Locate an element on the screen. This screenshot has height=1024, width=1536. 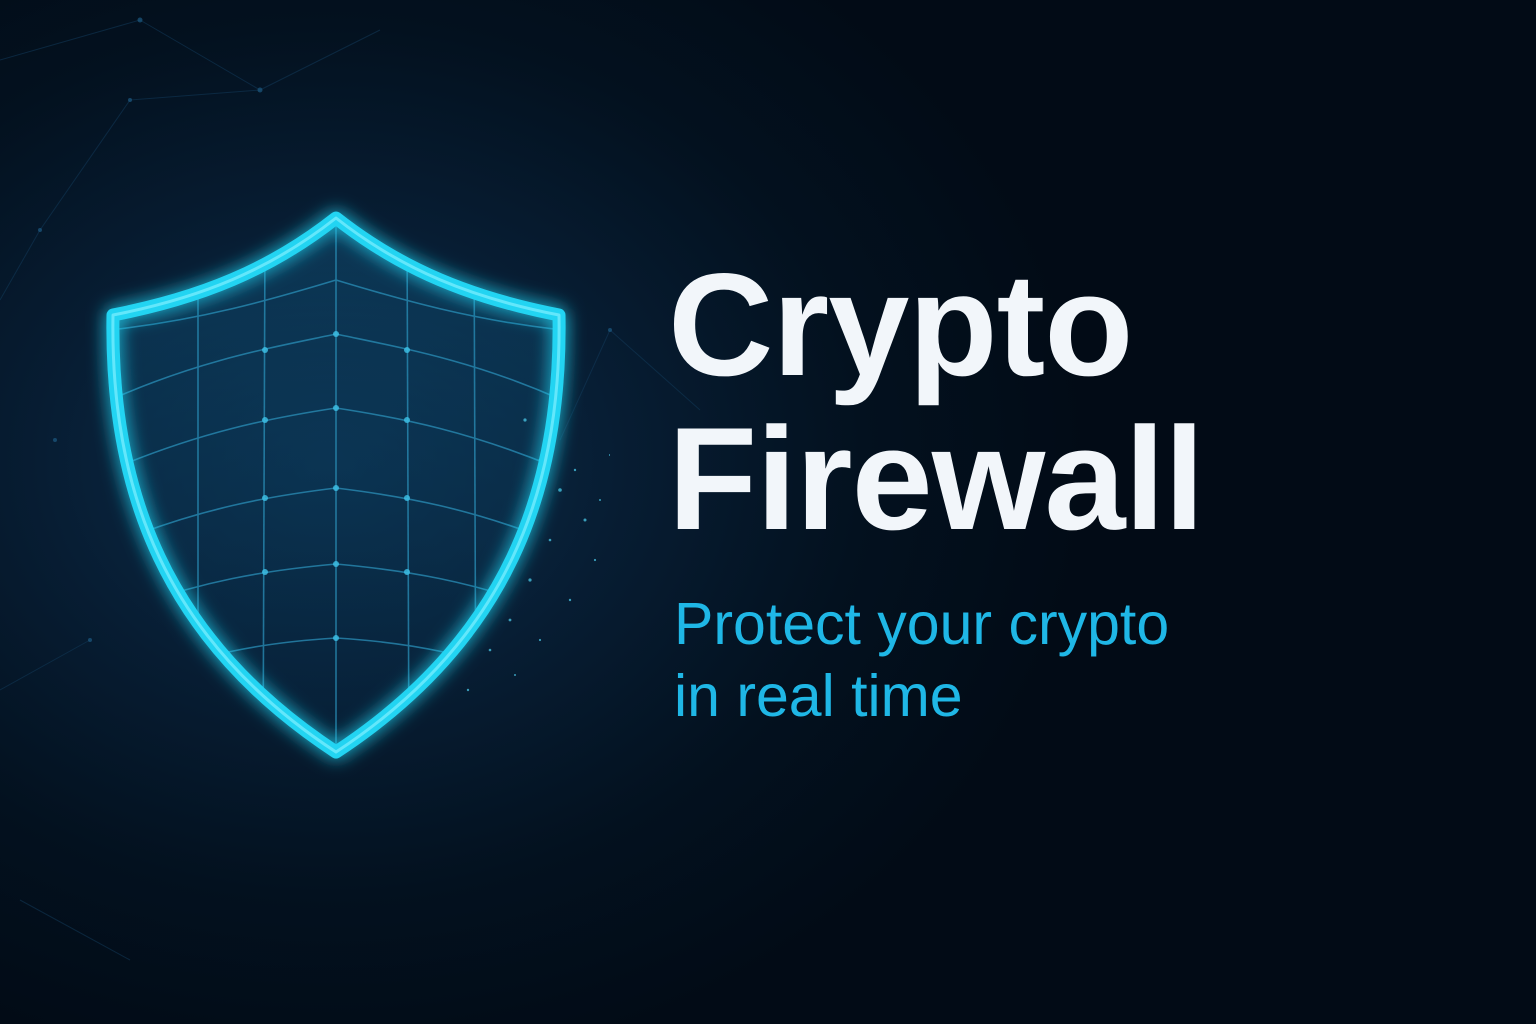
page-title: Crypto Firewall is located at coordinates (936, 401).